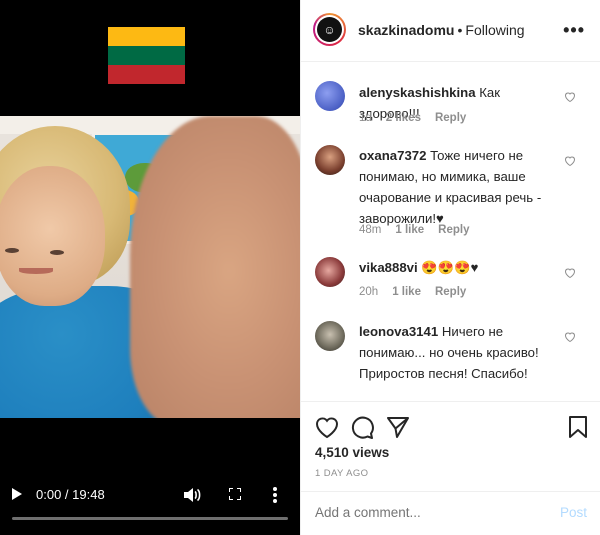 The height and width of the screenshot is (535, 600). Describe the element at coordinates (275, 495) in the screenshot. I see `more-vertical-icon` at that location.